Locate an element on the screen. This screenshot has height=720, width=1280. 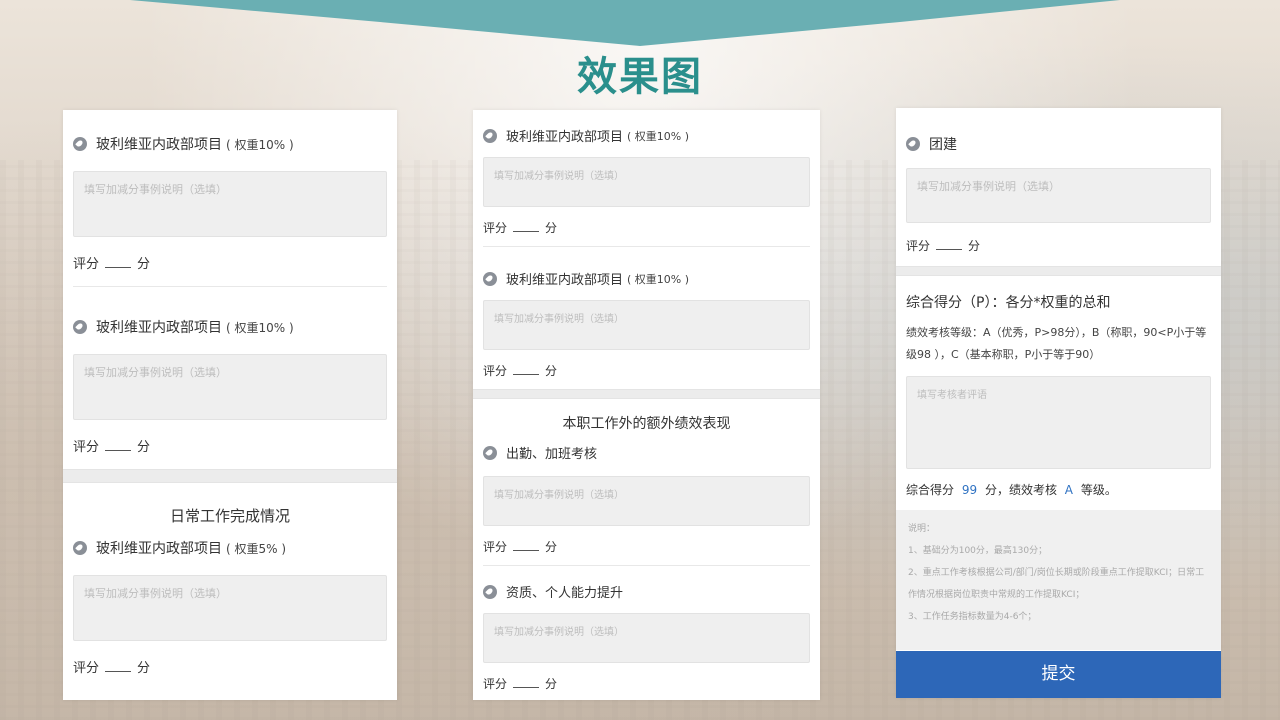
item-label: 团建 is located at coordinates (943, 145).